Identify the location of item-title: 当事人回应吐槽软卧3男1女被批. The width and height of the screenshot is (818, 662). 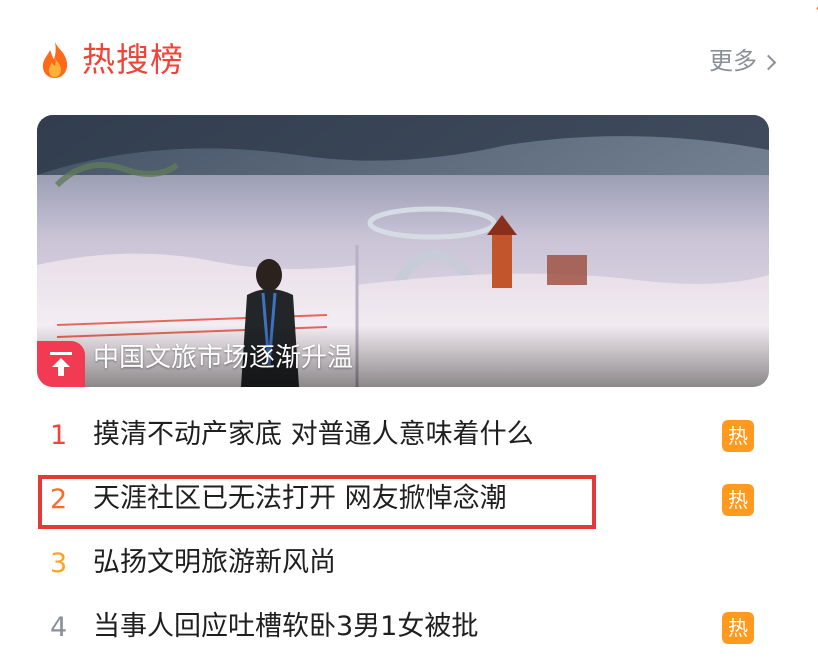
(286, 626).